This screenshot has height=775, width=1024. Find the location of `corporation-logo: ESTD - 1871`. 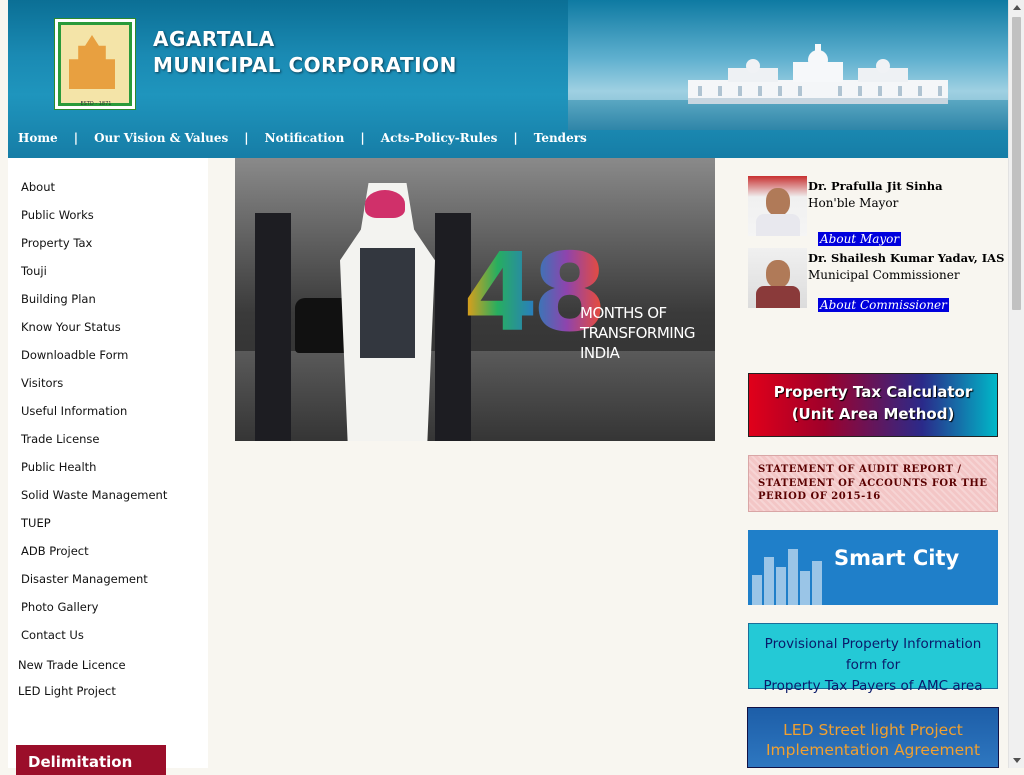

corporation-logo: ESTD - 1871 is located at coordinates (95, 64).